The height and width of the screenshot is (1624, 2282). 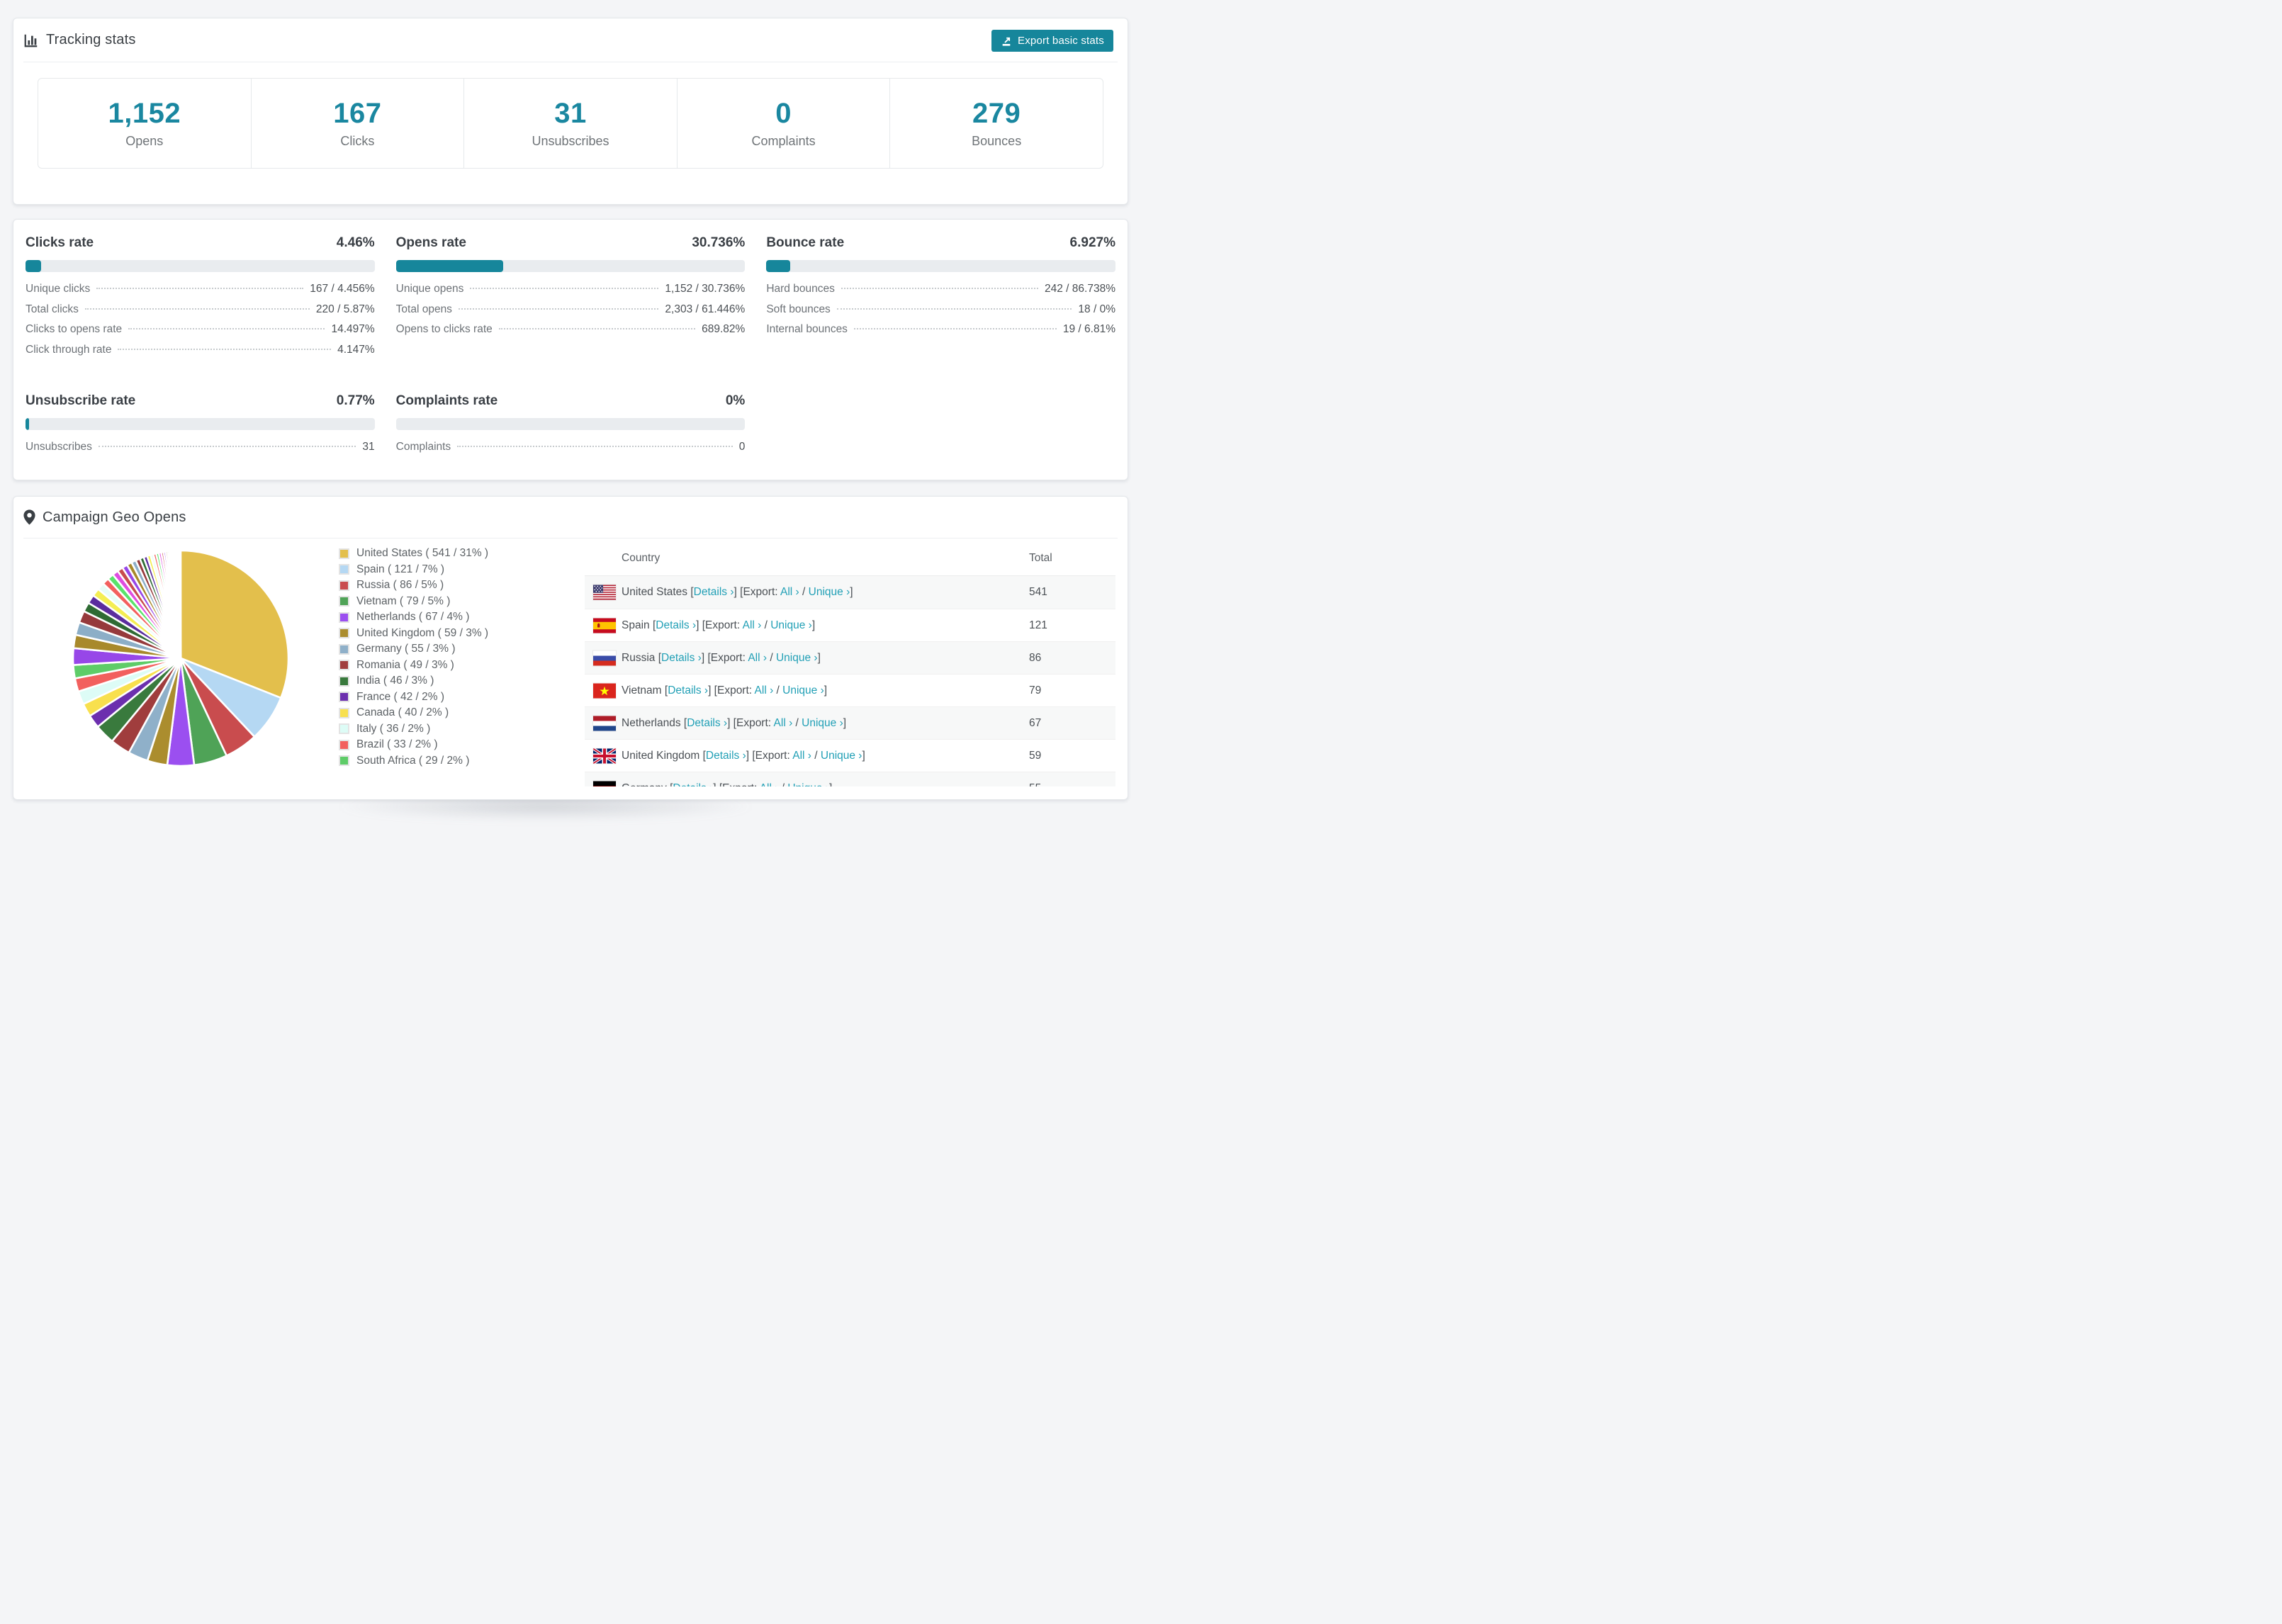 I want to click on rate-panel-unsubscribe-rate: Unsubscribe rate 0.77% Unsubscribes 31, so click(x=201, y=427).